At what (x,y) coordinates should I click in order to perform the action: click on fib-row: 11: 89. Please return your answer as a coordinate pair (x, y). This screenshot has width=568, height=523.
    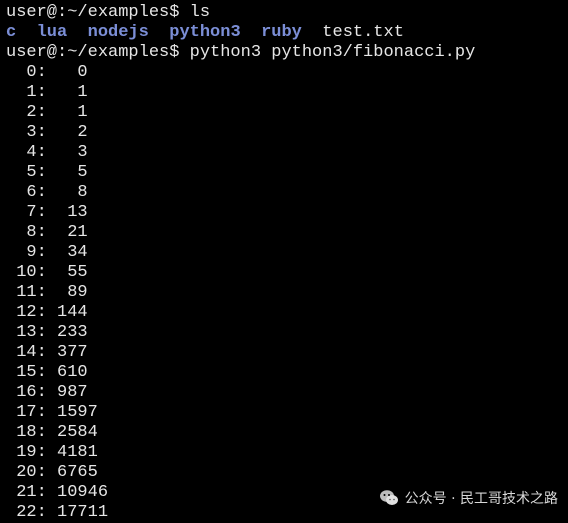
    Looking at the image, I should click on (47, 292).